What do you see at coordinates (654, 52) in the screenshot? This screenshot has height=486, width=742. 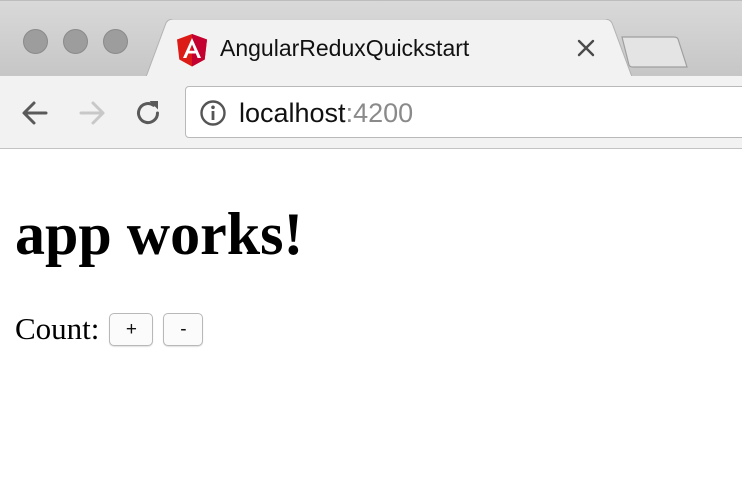 I see `new-tab-button` at bounding box center [654, 52].